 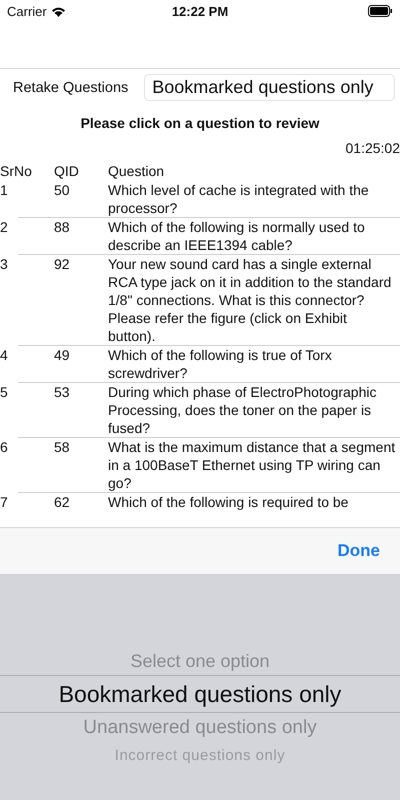 What do you see at coordinates (70, 88) in the screenshot?
I see `filter-label: Retake Questions` at bounding box center [70, 88].